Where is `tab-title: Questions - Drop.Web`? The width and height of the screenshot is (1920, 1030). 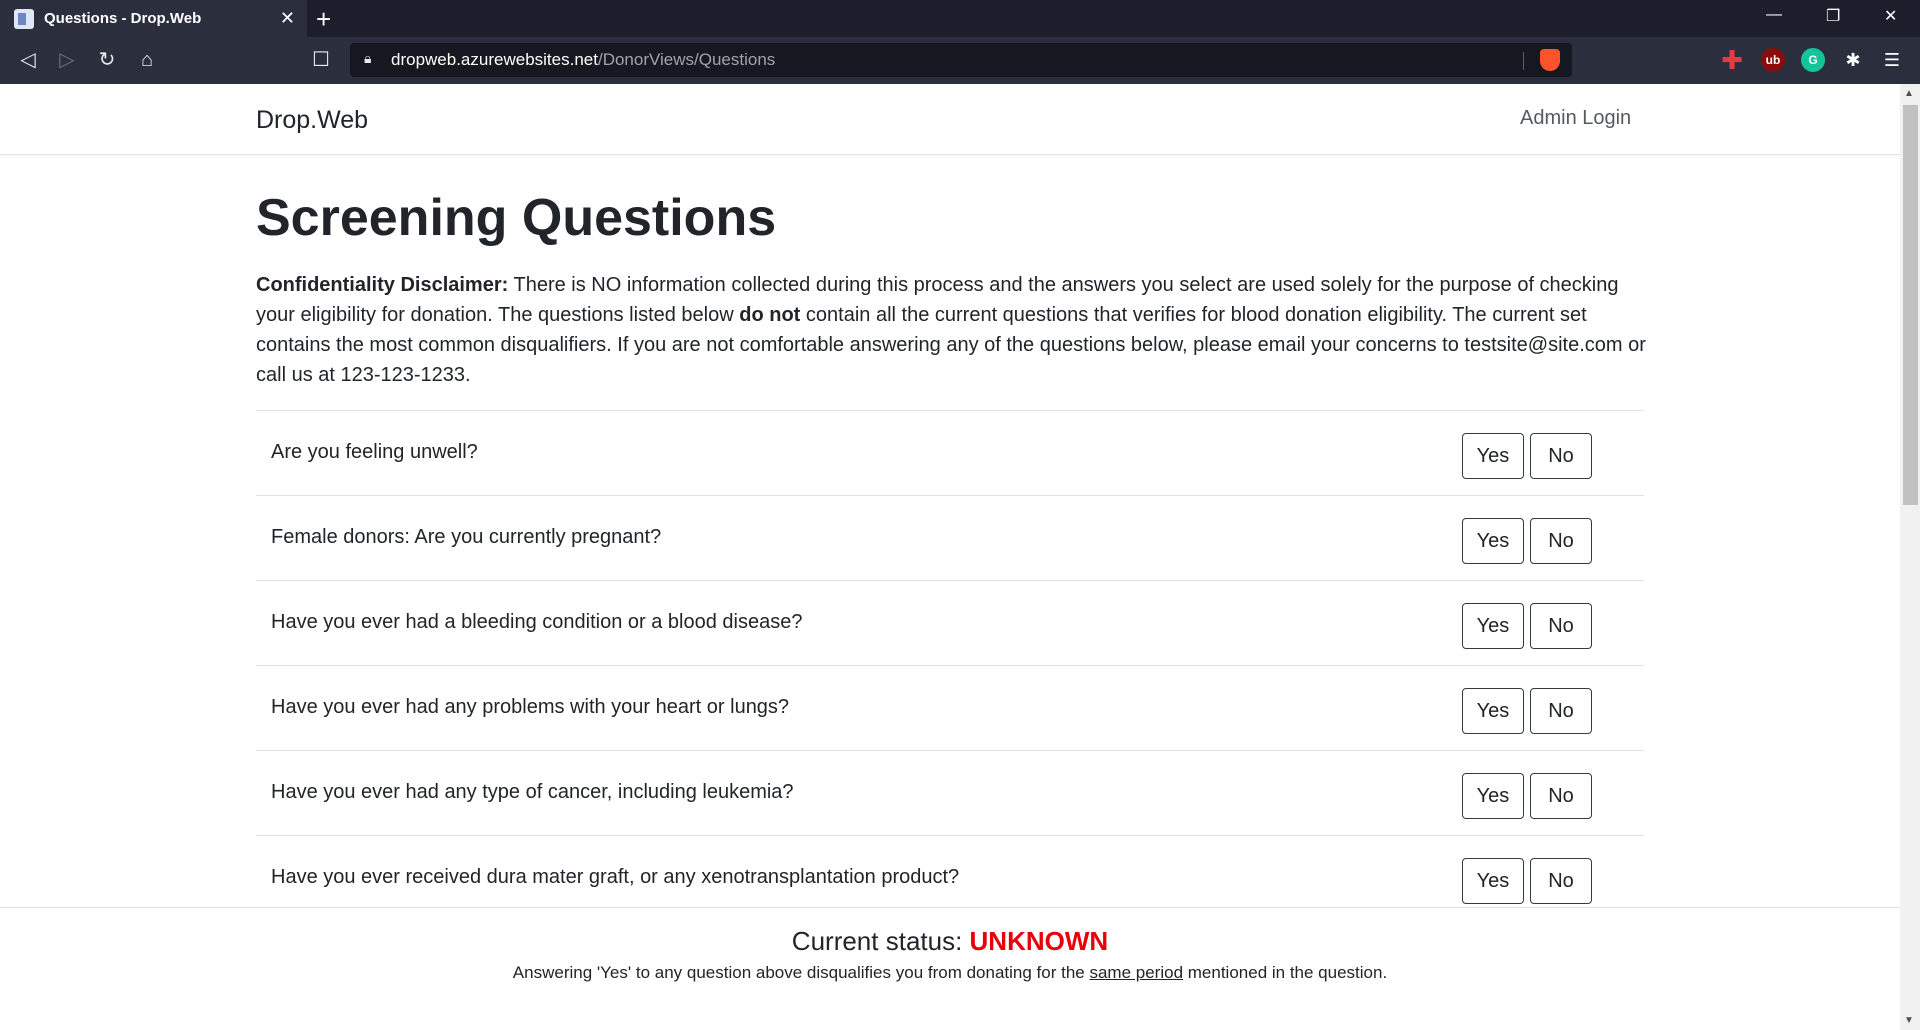
tab-title: Questions - Drop.Web is located at coordinates (123, 18).